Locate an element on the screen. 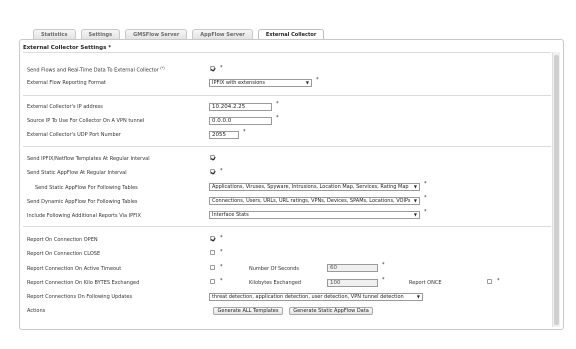 This screenshot has height=349, width=576. tab-gmsflow-server: GMSFlow Server is located at coordinates (156, 34).